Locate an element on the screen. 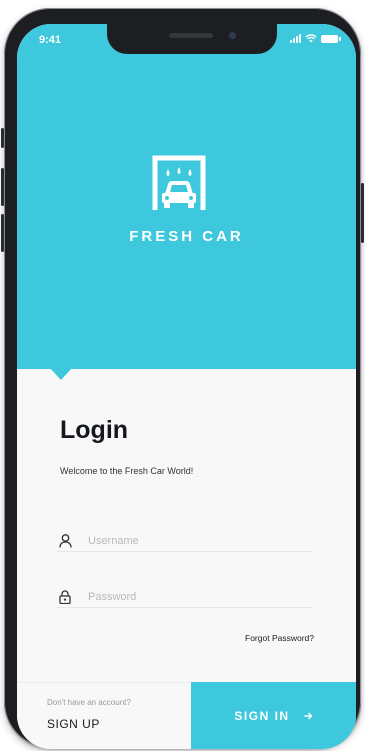 The height and width of the screenshot is (751, 365). welcome-text: Welcome to the Fresh Car World! is located at coordinates (127, 471).